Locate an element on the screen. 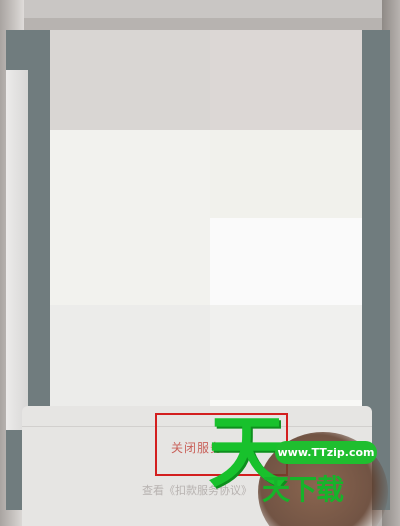 Image resolution: width=400 pixels, height=526 pixels. phone-bezel-top is located at coordinates (200, 9).